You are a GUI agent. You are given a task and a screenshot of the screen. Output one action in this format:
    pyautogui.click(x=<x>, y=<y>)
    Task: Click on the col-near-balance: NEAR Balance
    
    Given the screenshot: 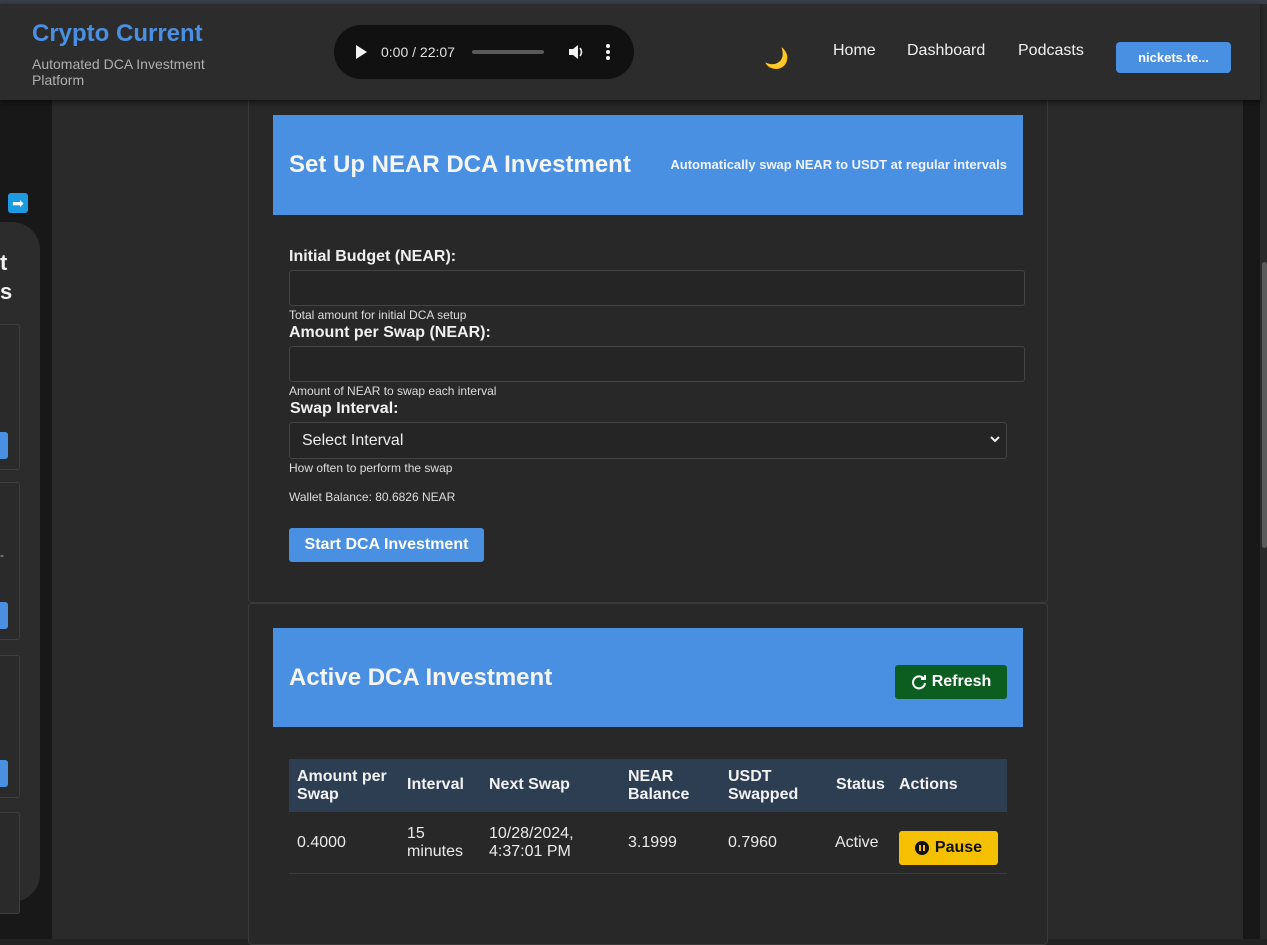 What is the action you would take?
    pyautogui.click(x=659, y=785)
    